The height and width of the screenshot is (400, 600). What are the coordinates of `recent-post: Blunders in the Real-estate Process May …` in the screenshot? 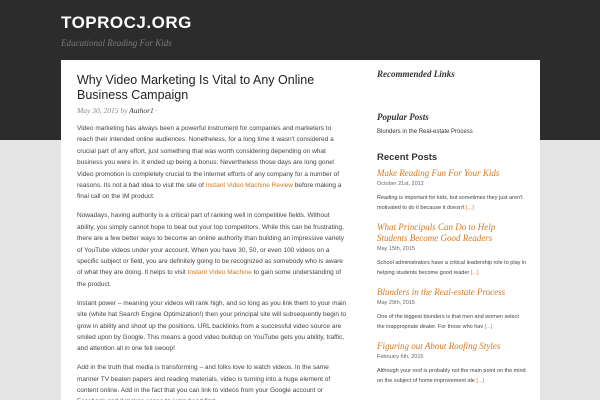 It's located at (452, 309).